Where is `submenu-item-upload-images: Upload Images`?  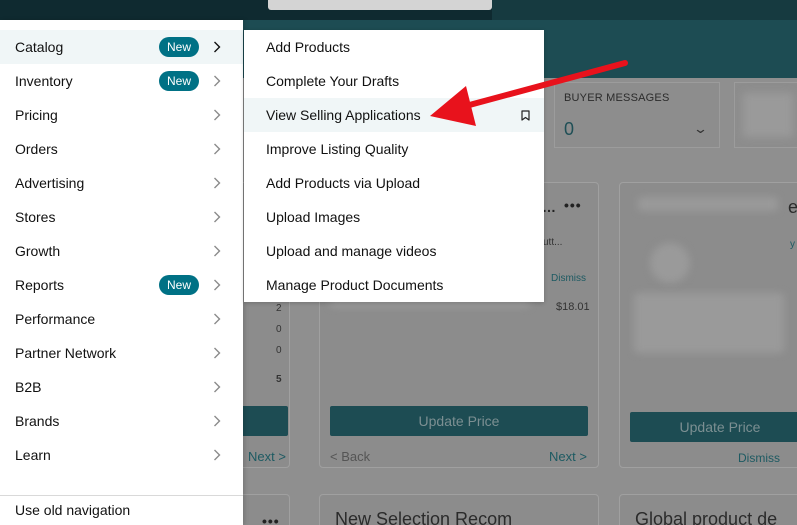 submenu-item-upload-images: Upload Images is located at coordinates (394, 217).